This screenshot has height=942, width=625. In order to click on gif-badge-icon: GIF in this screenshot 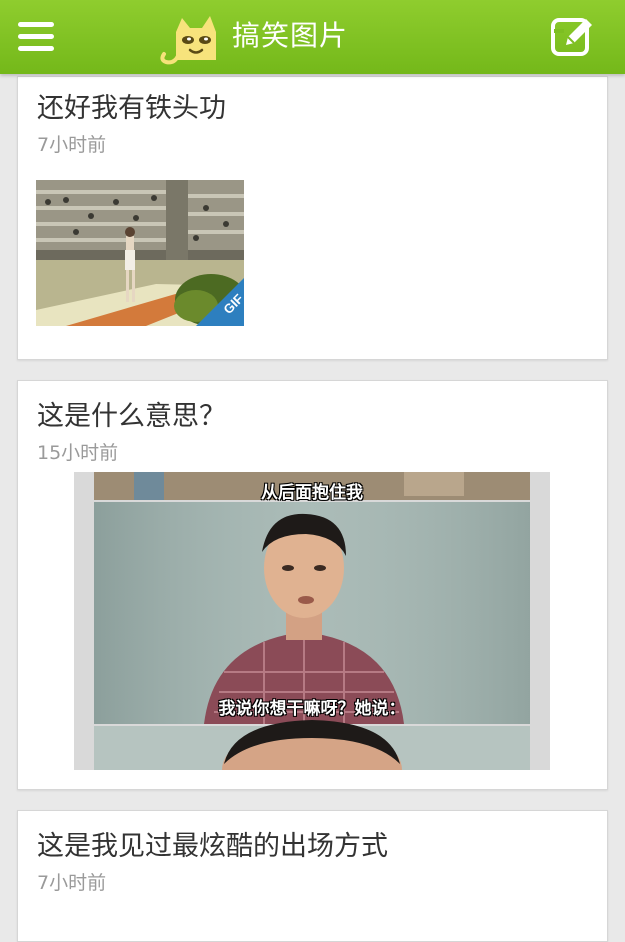, I will do `click(220, 302)`.